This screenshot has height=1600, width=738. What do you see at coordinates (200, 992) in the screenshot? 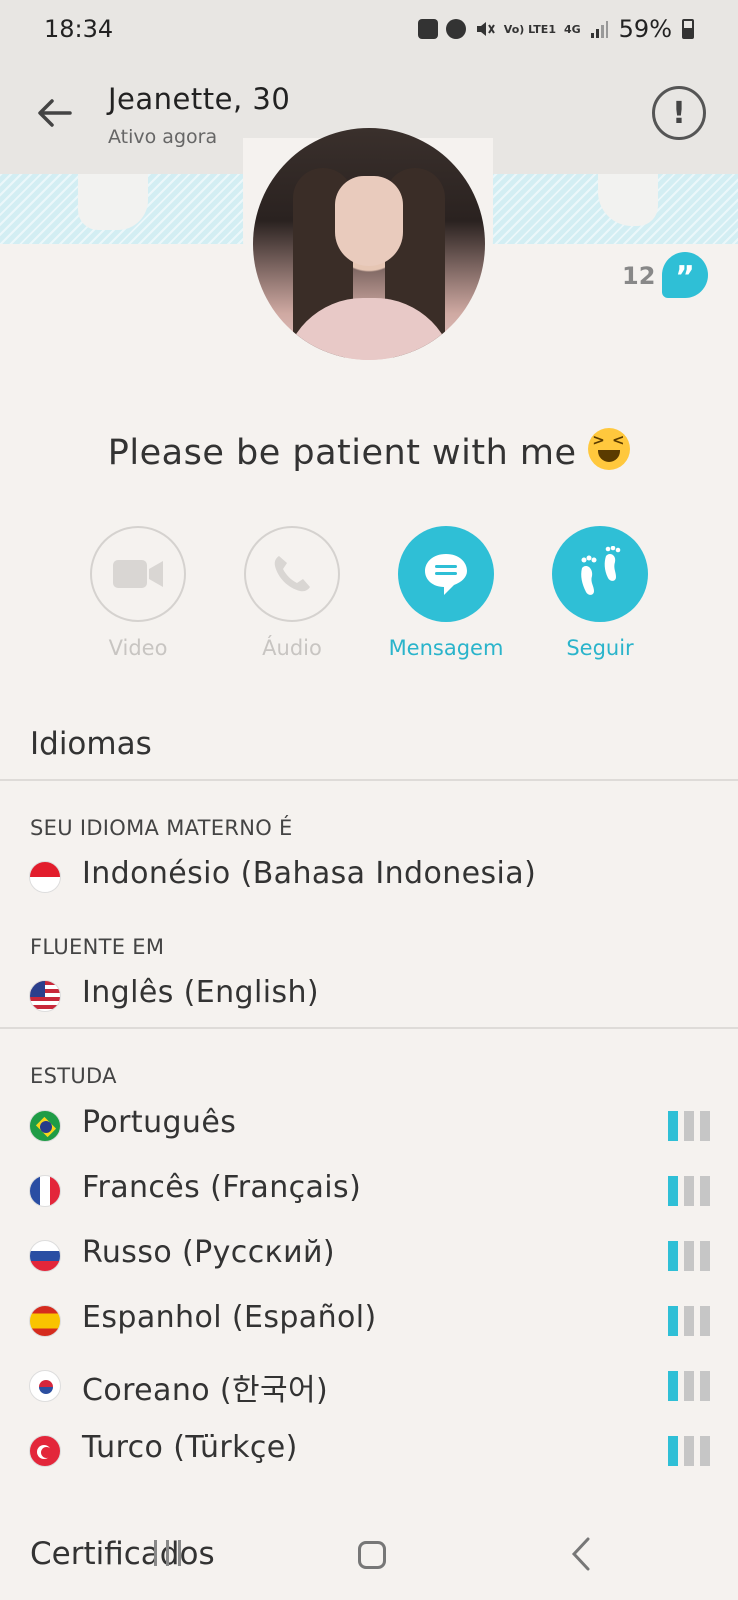
I see `language-name: Inglês (English)` at bounding box center [200, 992].